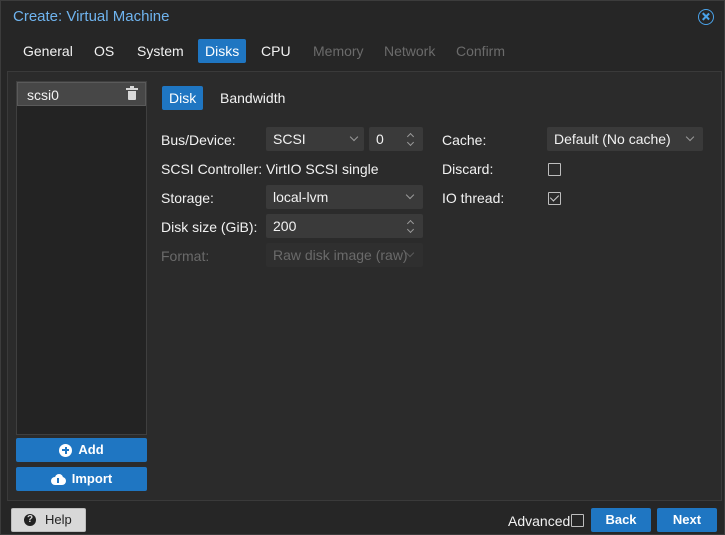 Image resolution: width=725 pixels, height=535 pixels. What do you see at coordinates (338, 51) in the screenshot?
I see `tab-memory: Memory` at bounding box center [338, 51].